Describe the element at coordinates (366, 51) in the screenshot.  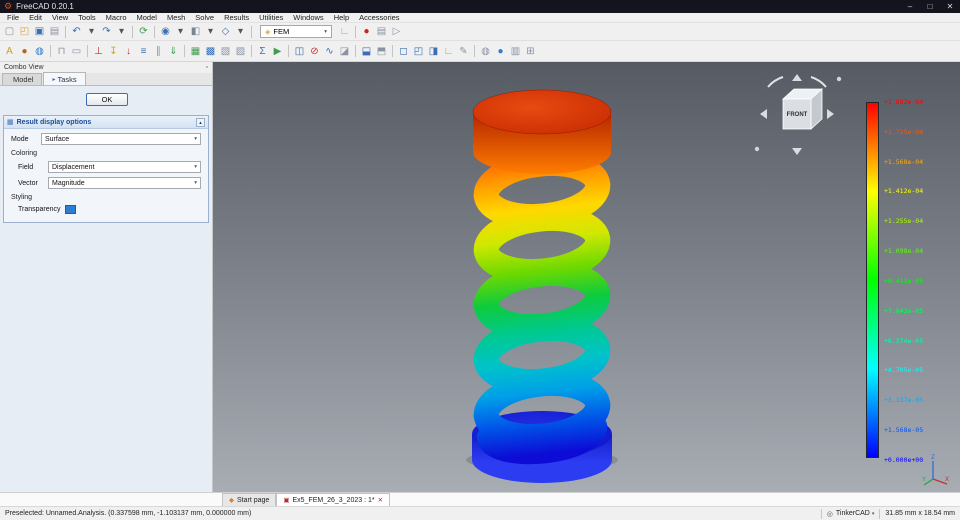
I see `clipping-plane-icon: ⬓` at that location.